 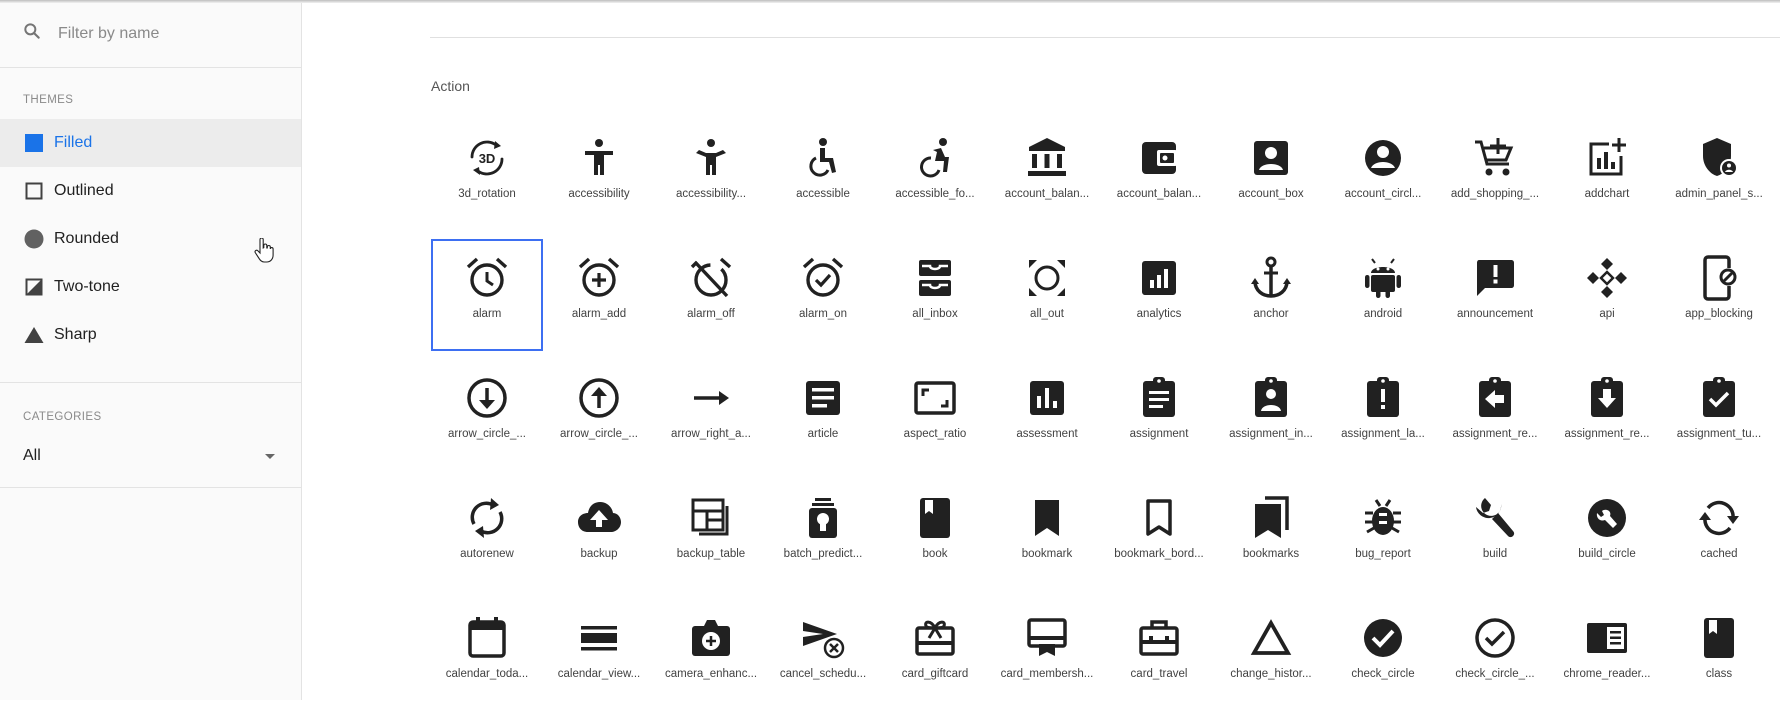 I want to click on category-select: All, so click(x=150, y=456).